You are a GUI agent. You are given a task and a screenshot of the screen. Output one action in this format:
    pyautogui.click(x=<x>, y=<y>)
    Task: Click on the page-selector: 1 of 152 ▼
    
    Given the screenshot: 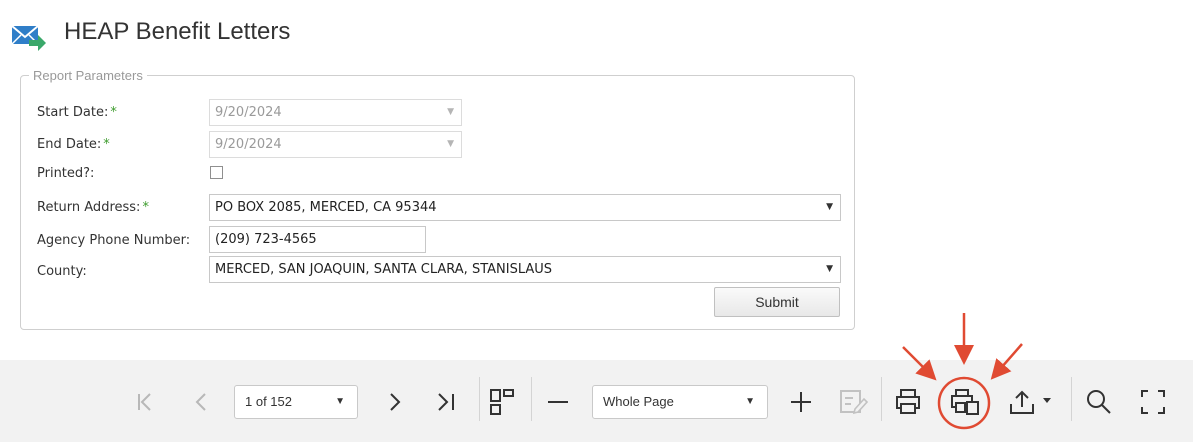 What is the action you would take?
    pyautogui.click(x=296, y=402)
    